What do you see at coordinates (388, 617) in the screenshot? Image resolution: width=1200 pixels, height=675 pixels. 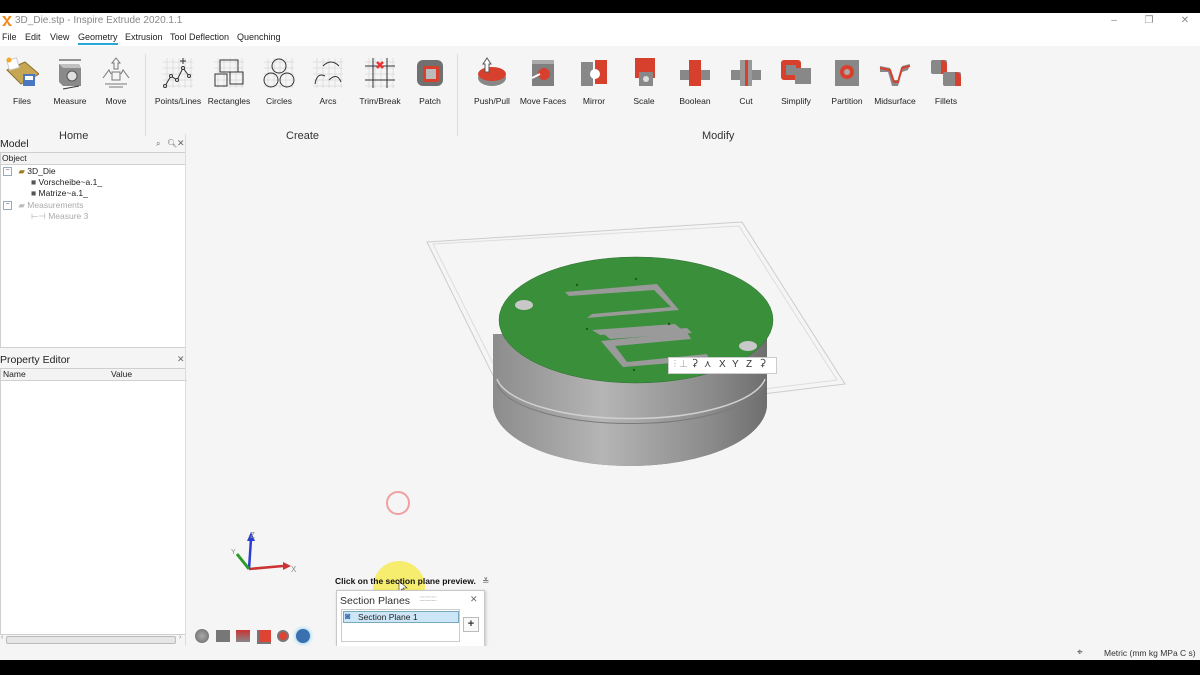 I see `section-plane-label: Section Plane 1` at bounding box center [388, 617].